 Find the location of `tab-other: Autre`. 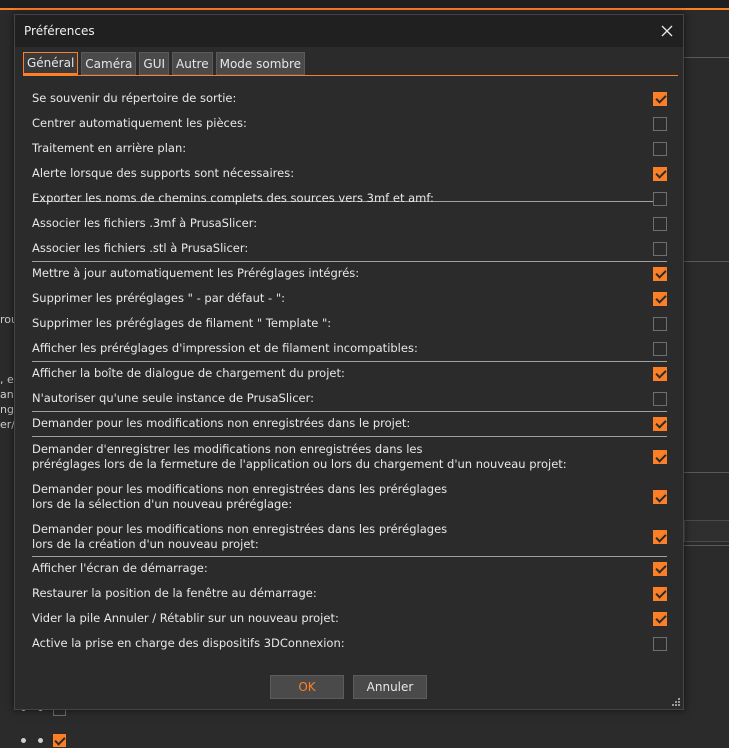

tab-other: Autre is located at coordinates (192, 63).